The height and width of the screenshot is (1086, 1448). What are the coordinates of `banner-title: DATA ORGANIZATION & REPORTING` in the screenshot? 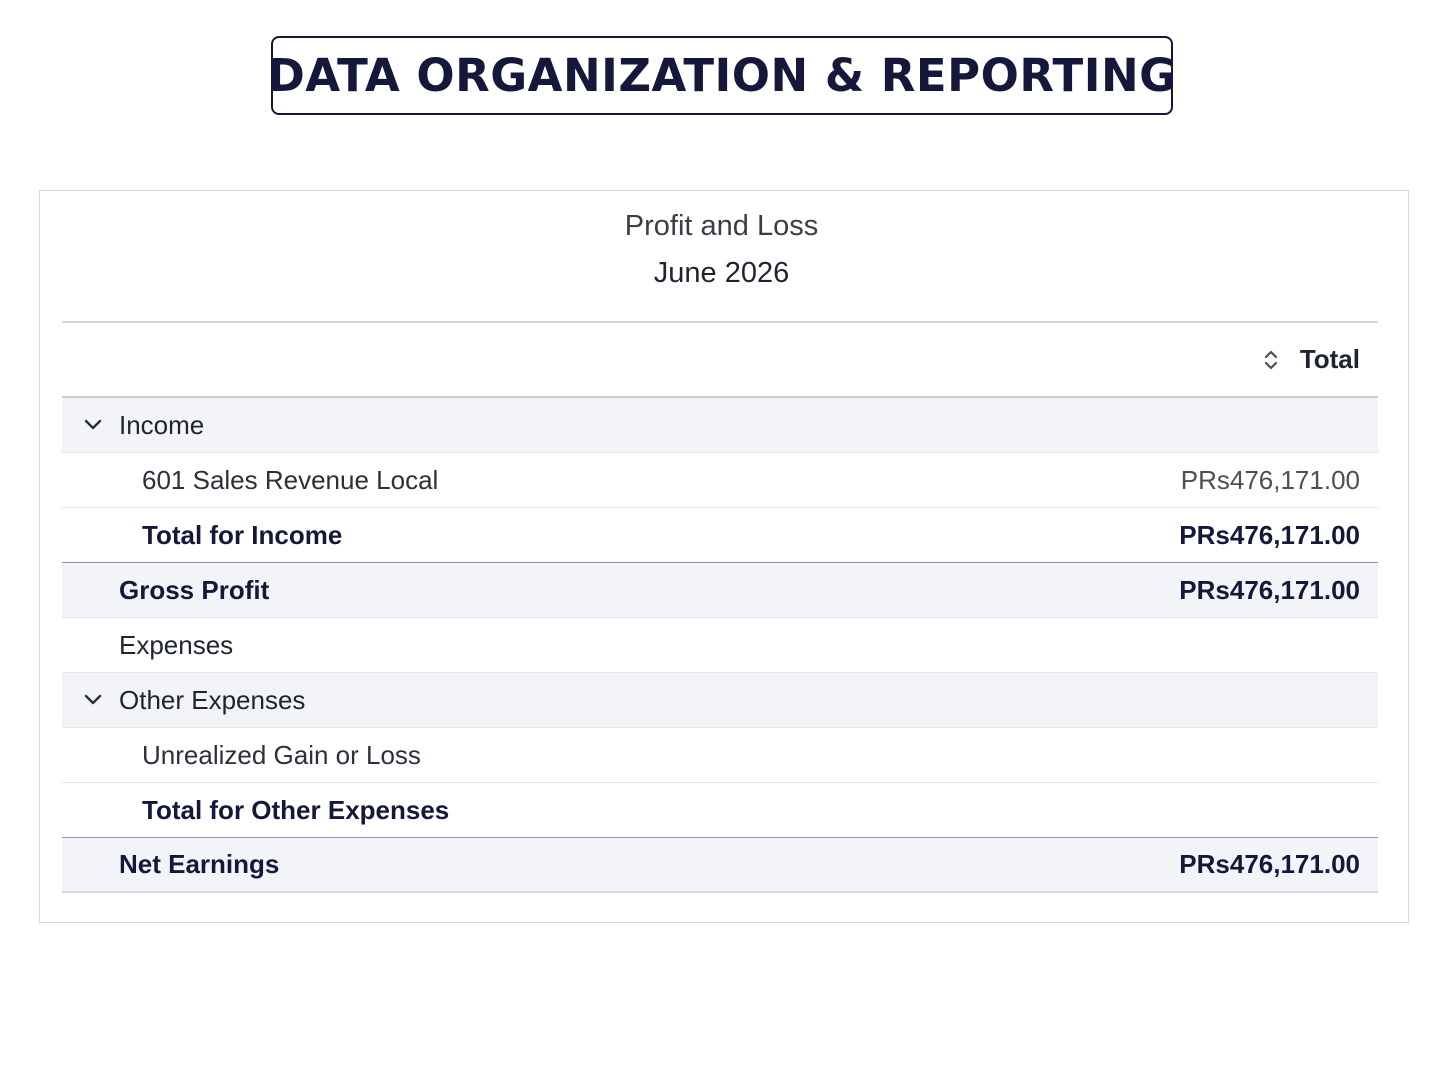 It's located at (722, 75).